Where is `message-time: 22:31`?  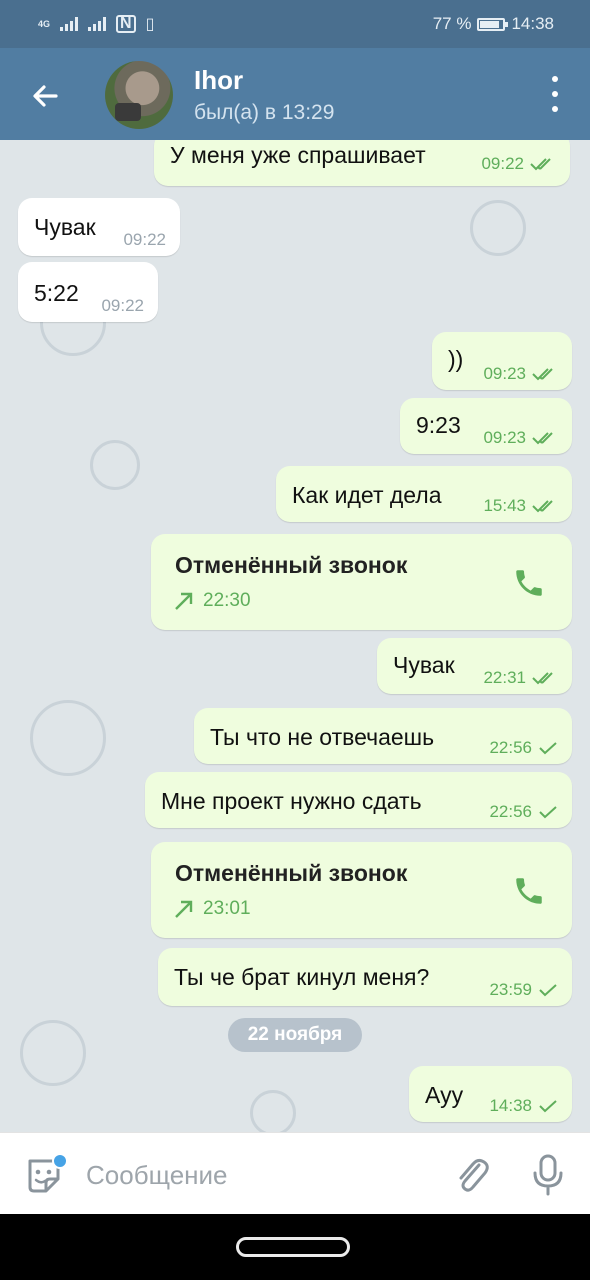 message-time: 22:31 is located at coordinates (504, 677).